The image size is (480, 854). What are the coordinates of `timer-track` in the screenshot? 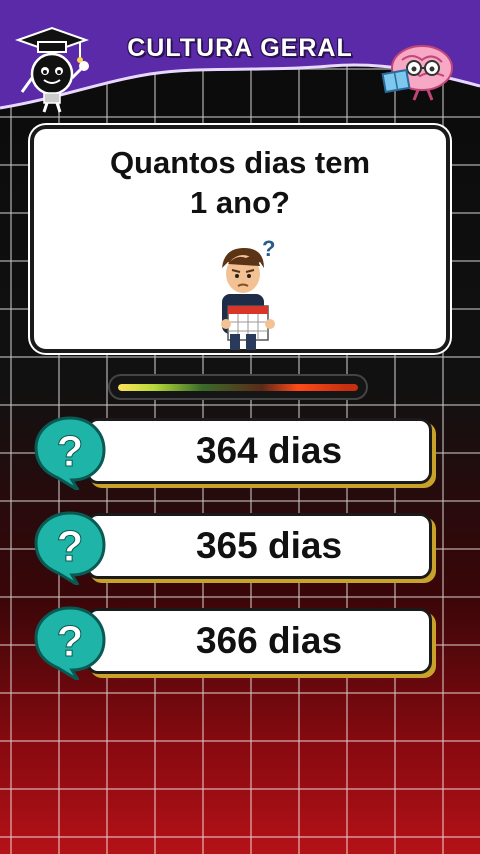 It's located at (238, 387).